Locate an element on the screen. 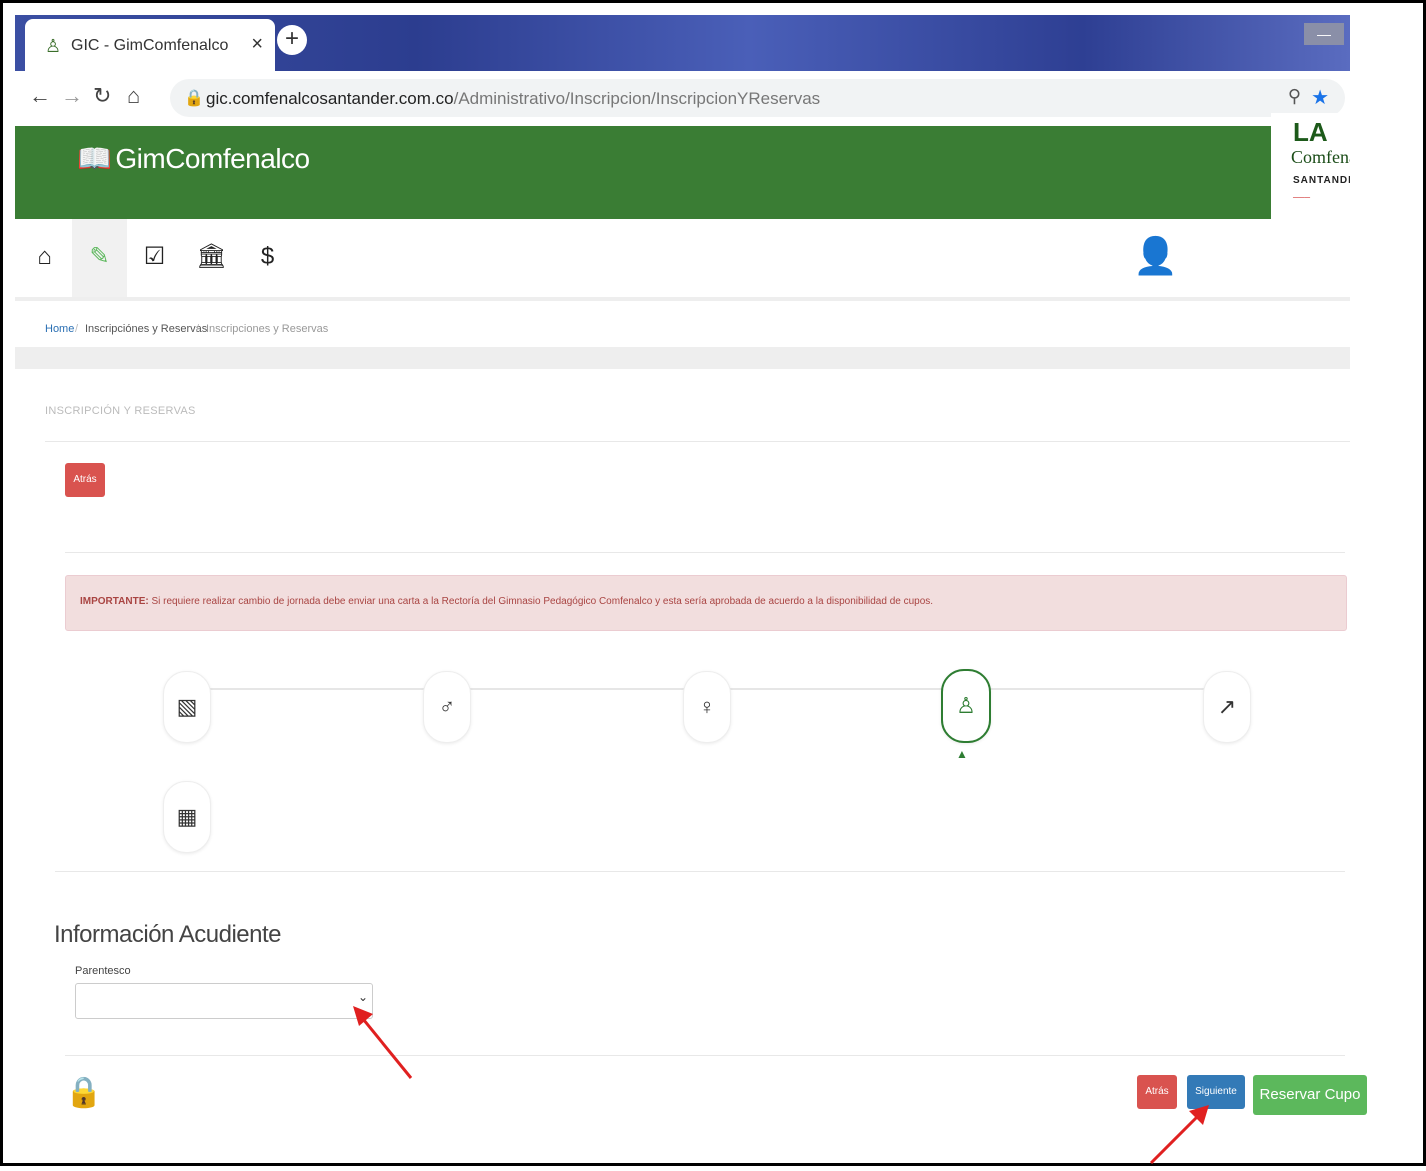 Image resolution: width=1426 pixels, height=1171 pixels. nav-edit-icon: ✎ is located at coordinates (99, 258).